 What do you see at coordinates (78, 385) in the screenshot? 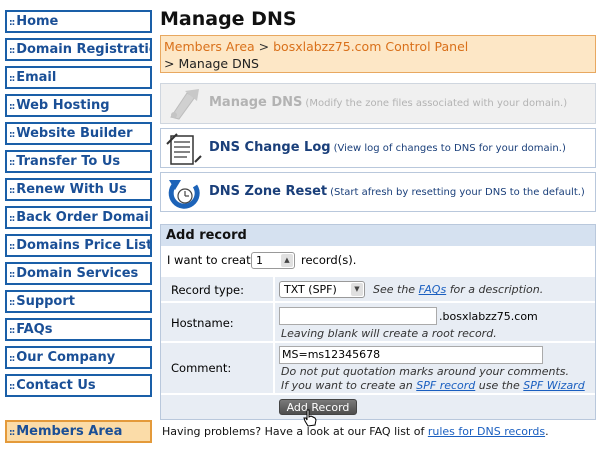
I see `sidebar-item-contact-us: :: Contact Us` at bounding box center [78, 385].